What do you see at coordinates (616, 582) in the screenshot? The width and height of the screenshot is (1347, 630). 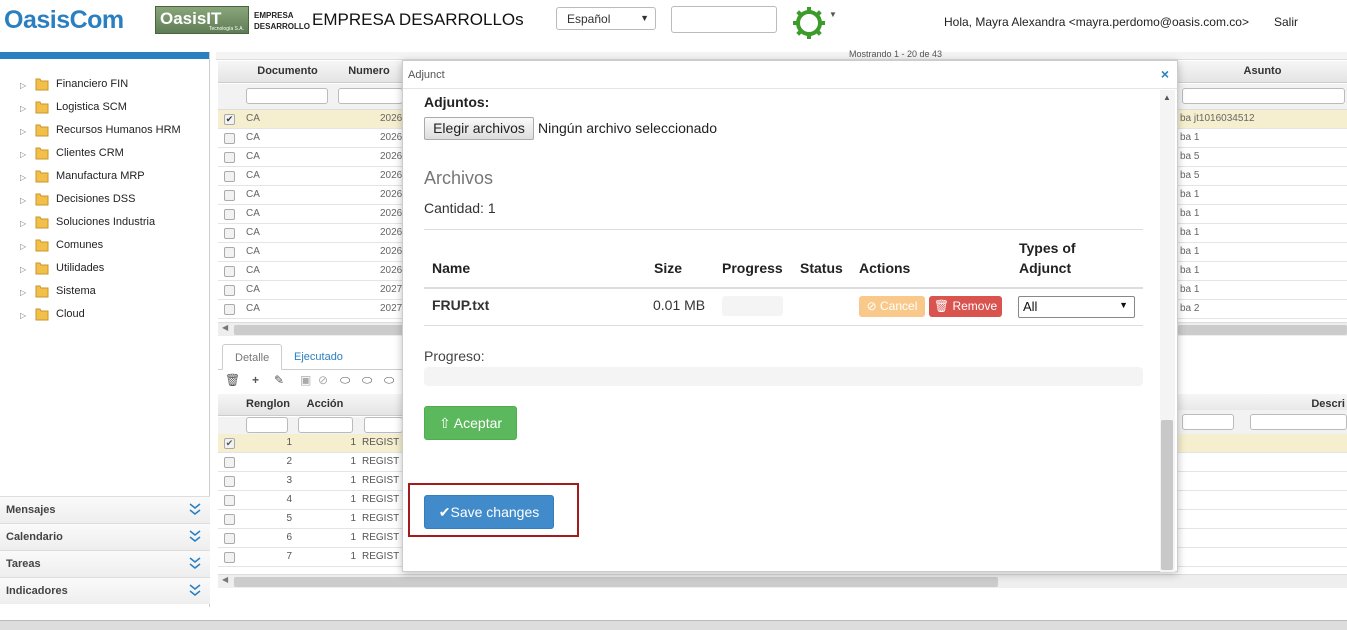 I see `detail-scroll-thumb` at bounding box center [616, 582].